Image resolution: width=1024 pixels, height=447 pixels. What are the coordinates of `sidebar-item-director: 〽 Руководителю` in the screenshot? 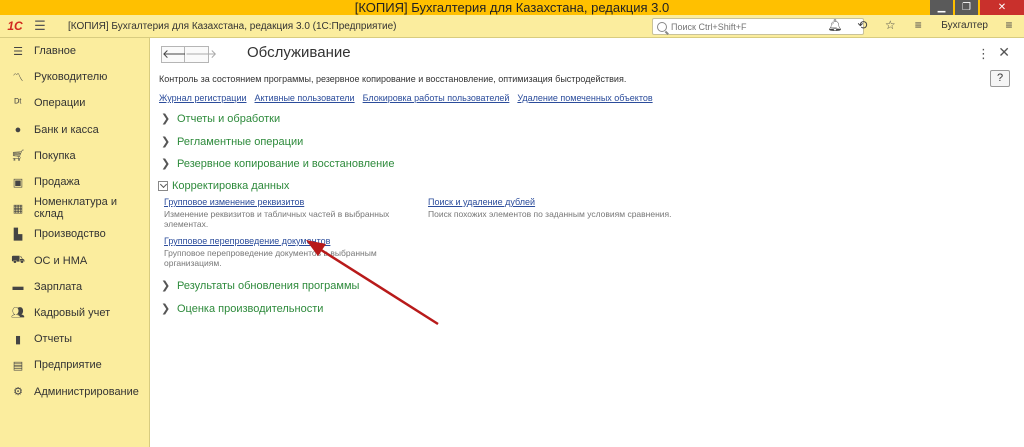 It's located at (74, 77).